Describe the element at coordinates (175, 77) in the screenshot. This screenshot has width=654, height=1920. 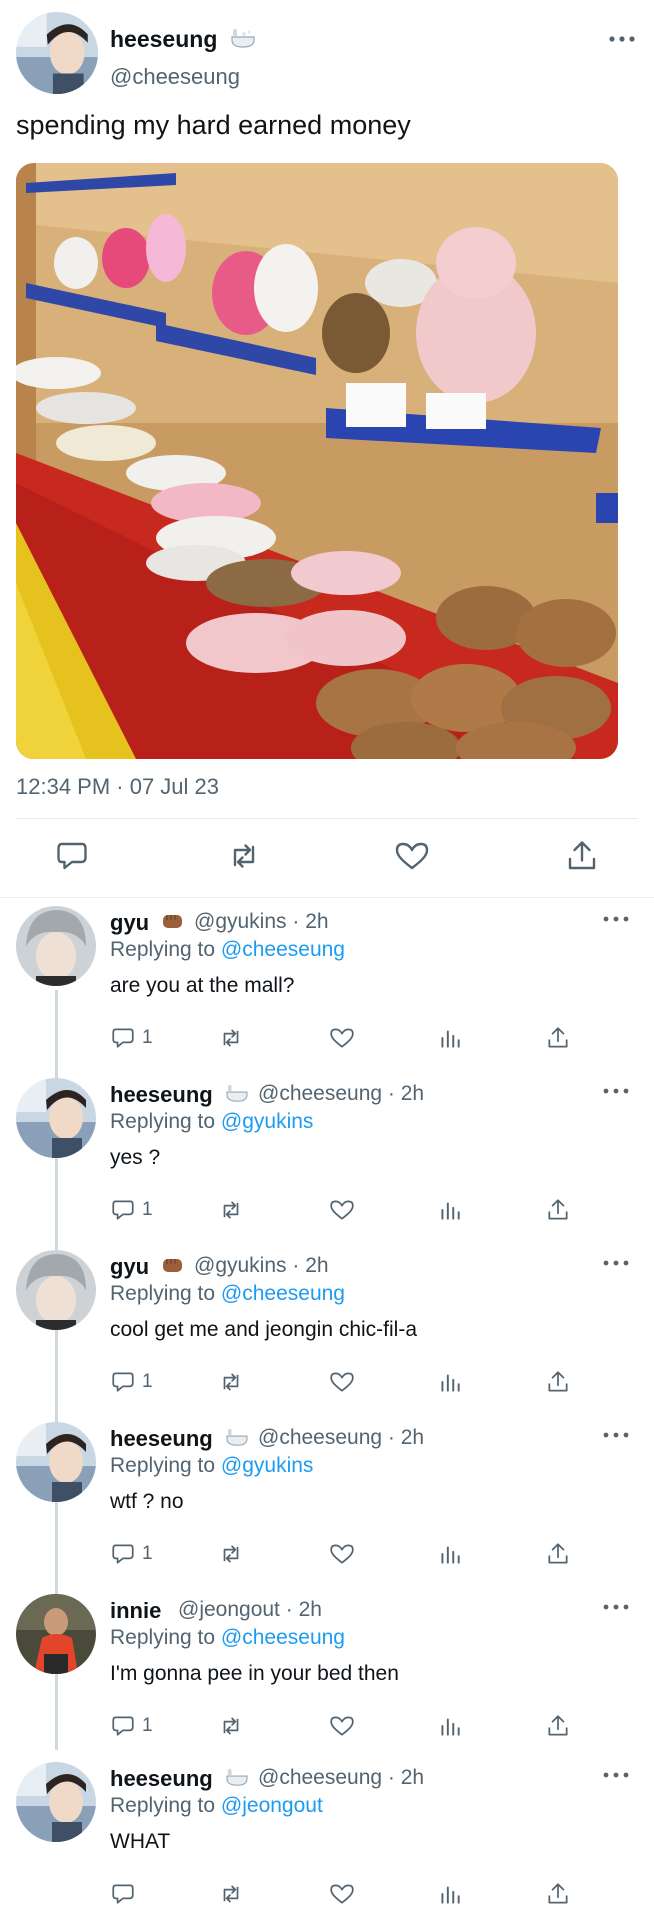
I see `author-handle: @cheeseung` at that location.